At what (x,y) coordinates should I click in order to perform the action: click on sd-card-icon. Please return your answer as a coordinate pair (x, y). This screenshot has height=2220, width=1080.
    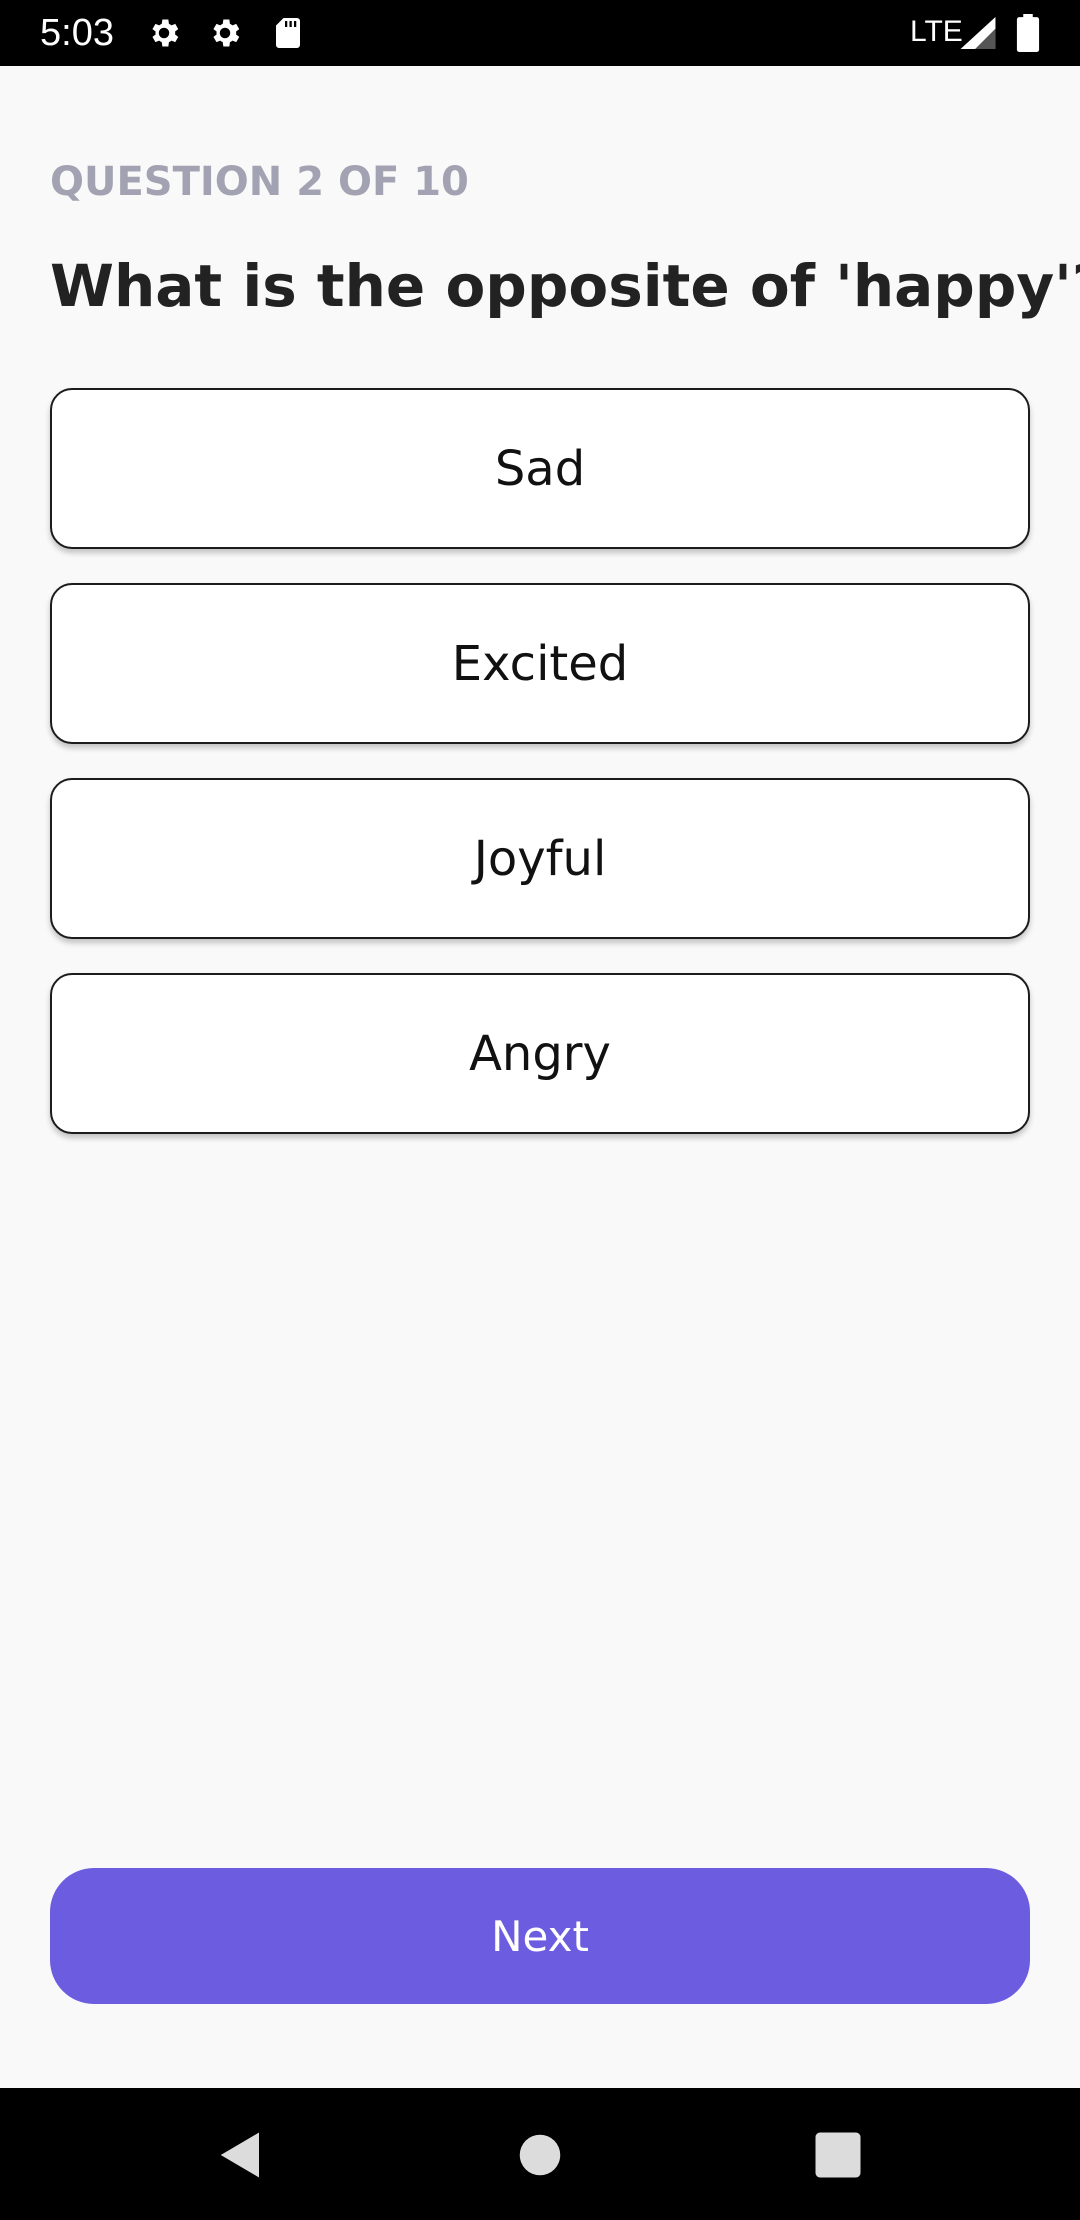
    Looking at the image, I should click on (288, 33).